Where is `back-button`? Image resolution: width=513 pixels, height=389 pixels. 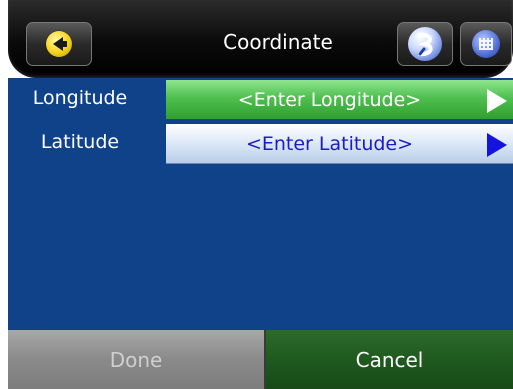
back-button is located at coordinates (59, 44).